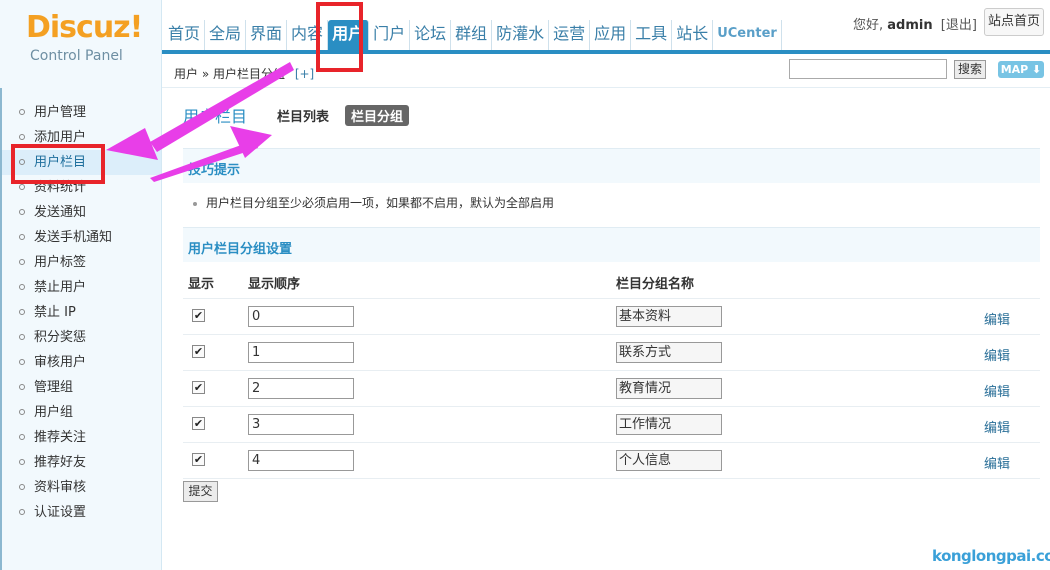 The width and height of the screenshot is (1050, 570). I want to click on sidebar-item-profile-review: 资料审核, so click(81, 487).